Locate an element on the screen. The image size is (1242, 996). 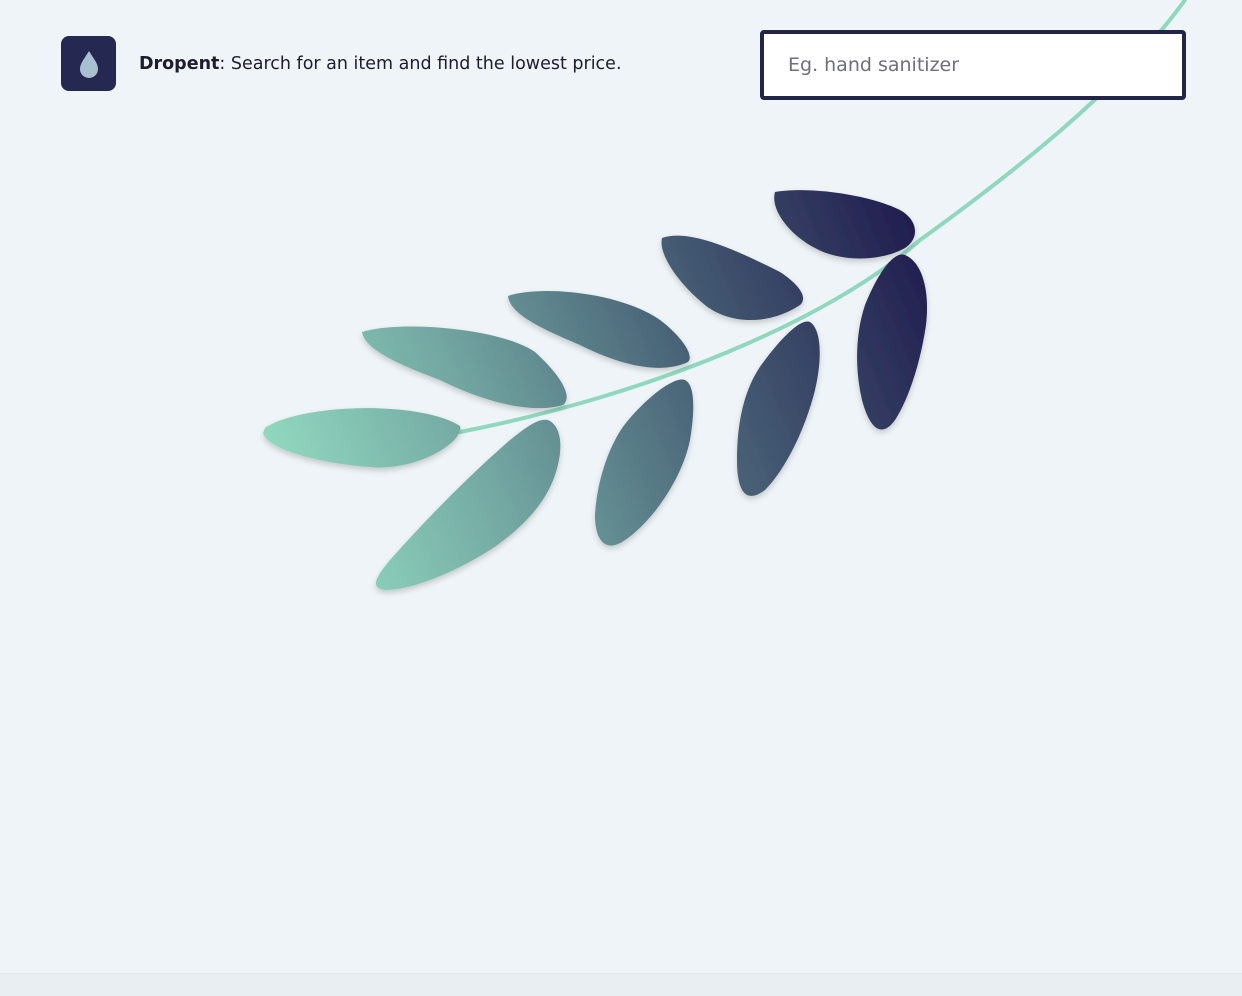
search-box is located at coordinates (973, 65).